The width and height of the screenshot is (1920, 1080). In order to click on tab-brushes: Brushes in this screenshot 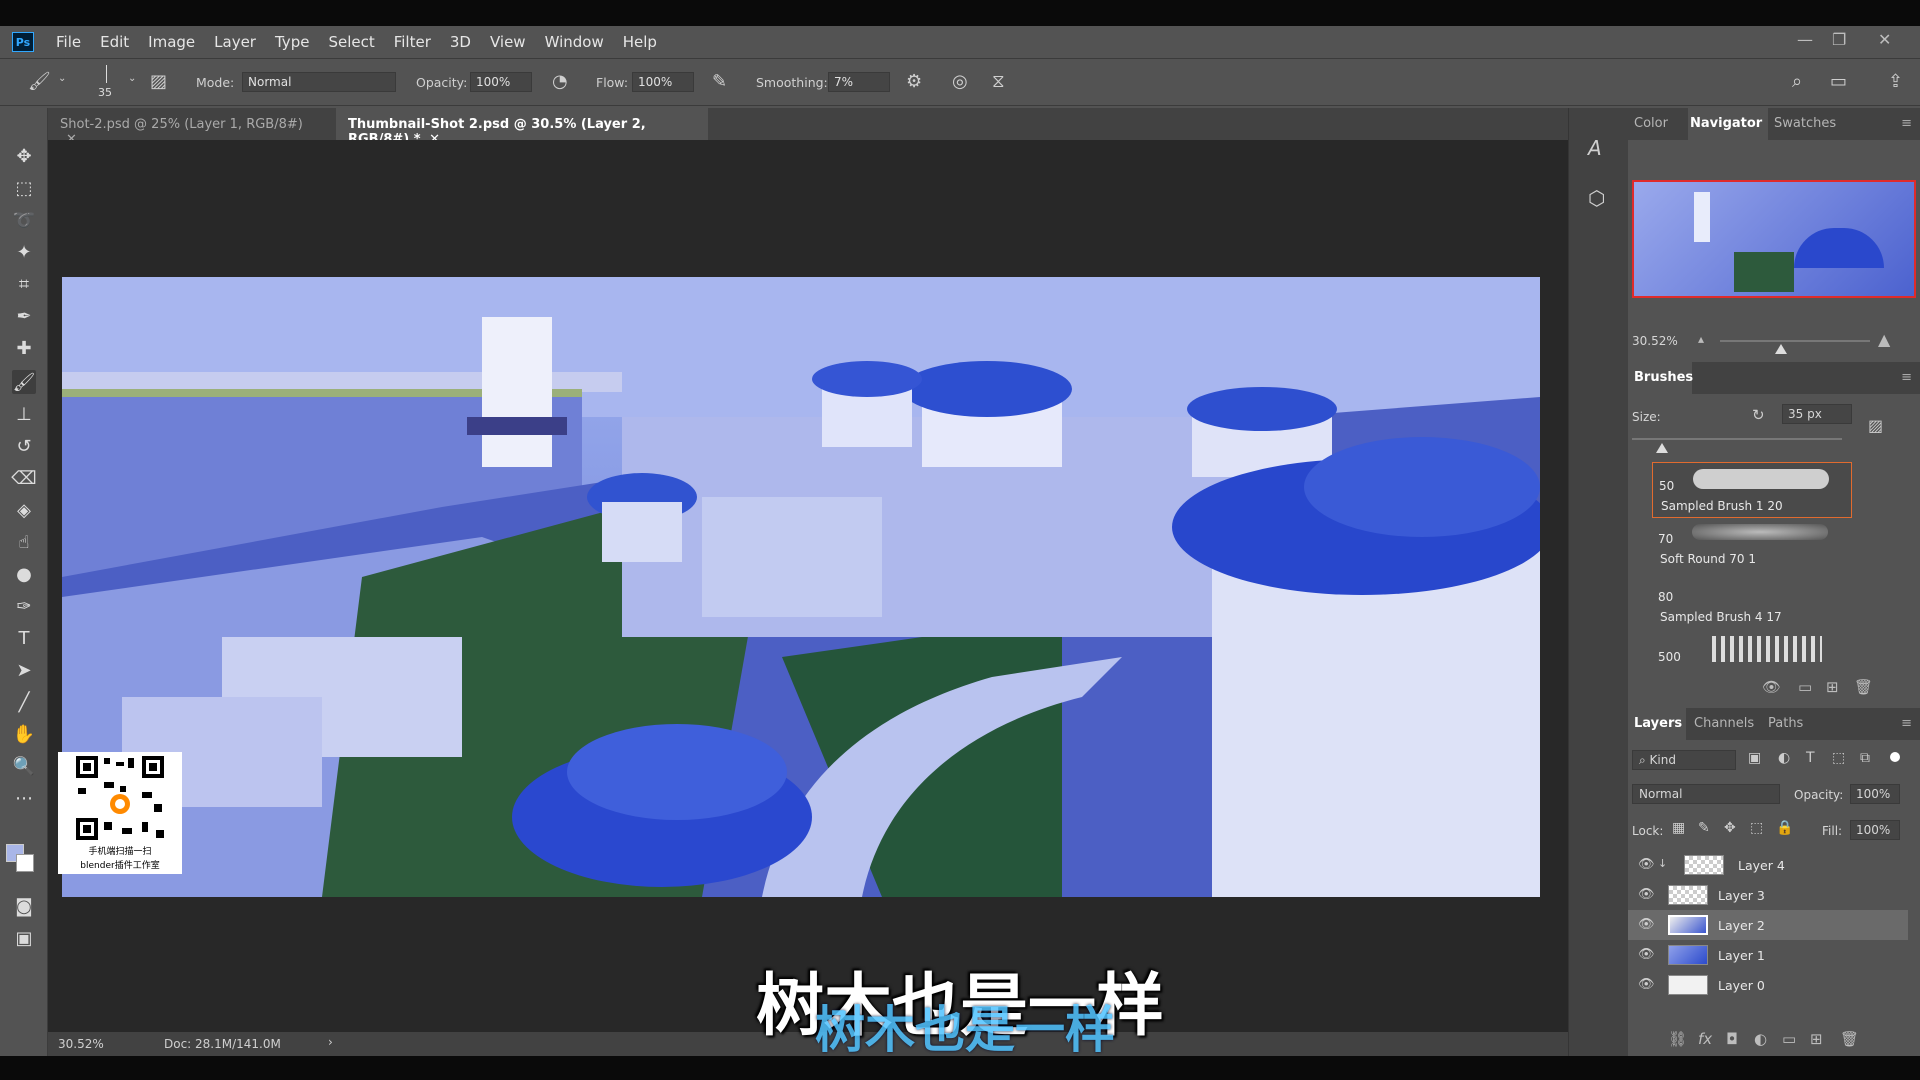, I will do `click(1663, 377)`.